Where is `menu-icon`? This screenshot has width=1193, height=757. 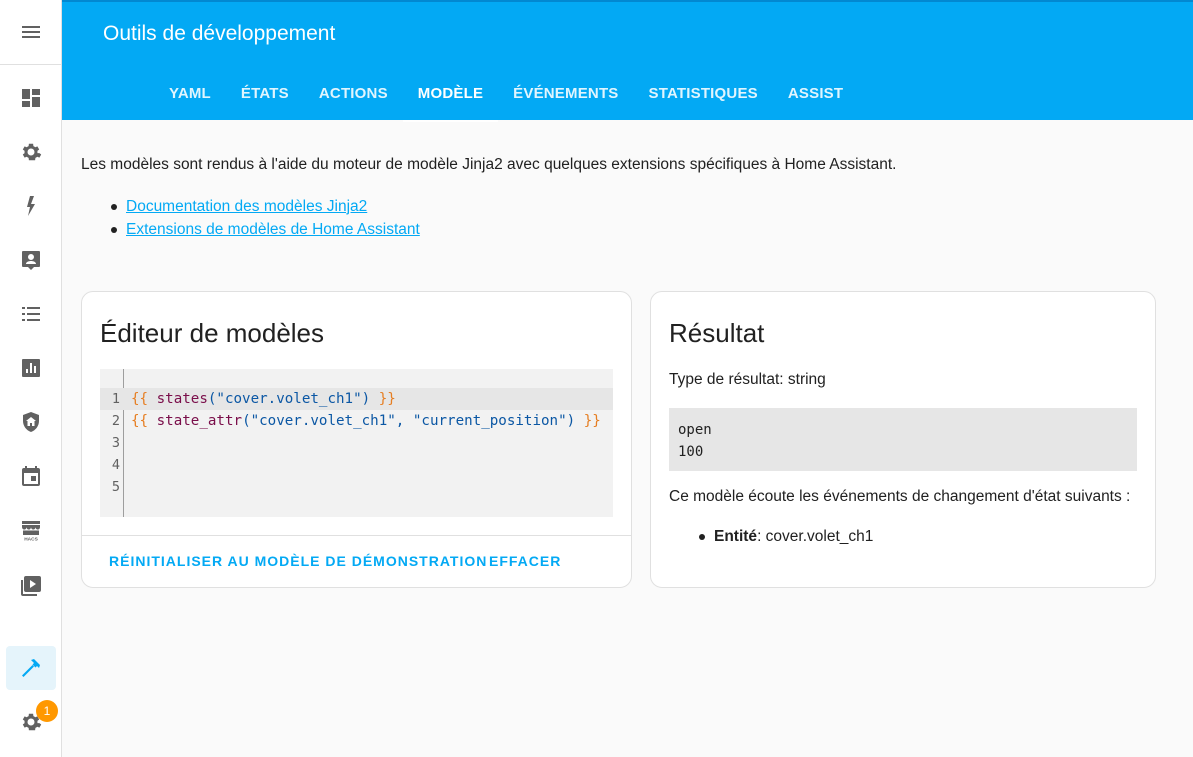
menu-icon is located at coordinates (31, 32).